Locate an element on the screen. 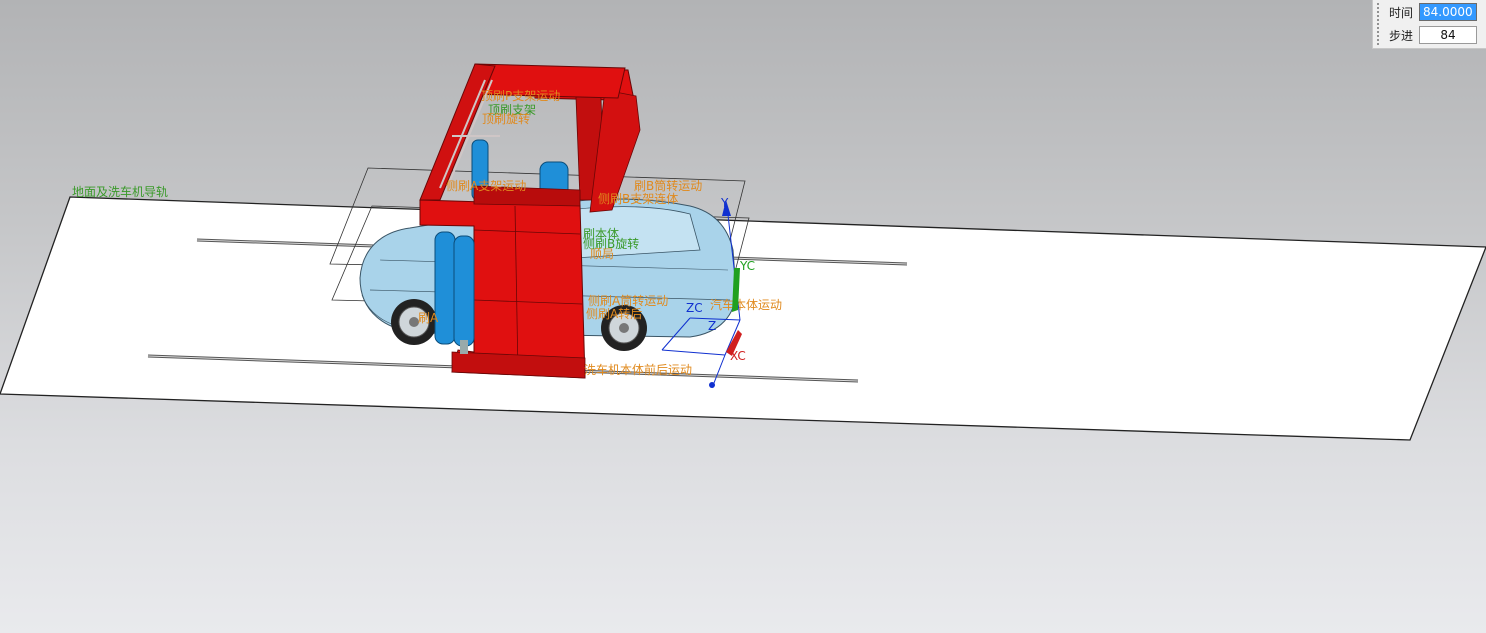 The image size is (1486, 633). label-side-brush-b: 刷B筒转运动 is located at coordinates (668, 185).